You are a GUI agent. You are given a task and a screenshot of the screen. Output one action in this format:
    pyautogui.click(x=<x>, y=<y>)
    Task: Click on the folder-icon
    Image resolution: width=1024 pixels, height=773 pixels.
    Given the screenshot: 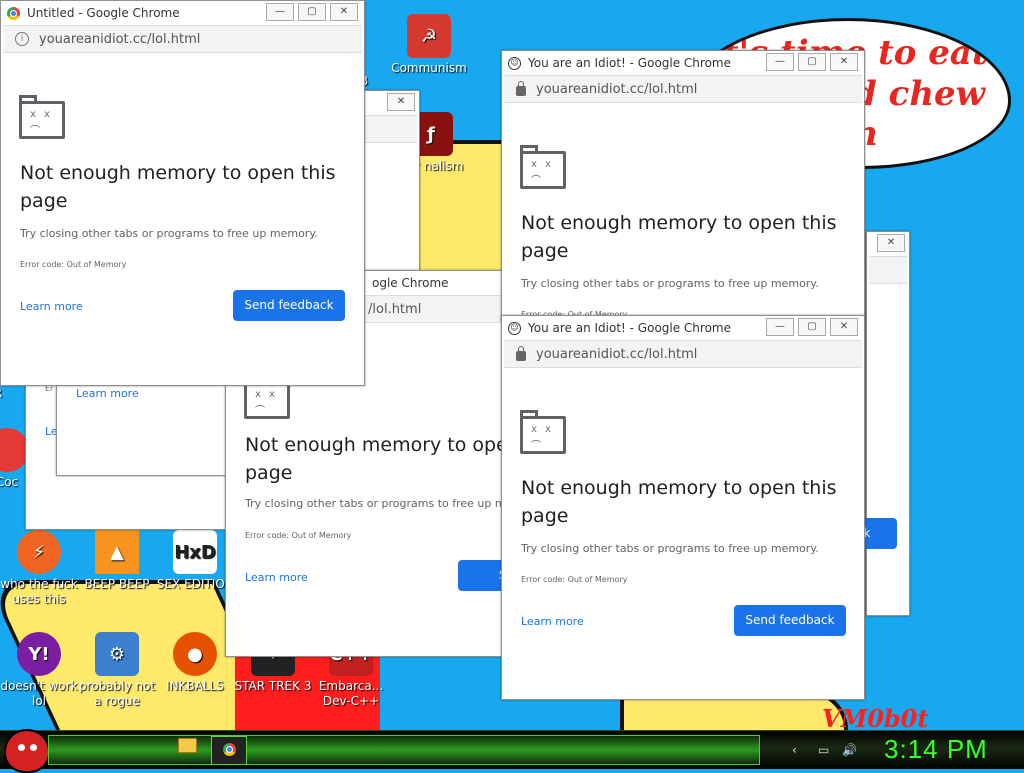 What is the action you would take?
    pyautogui.click(x=187, y=745)
    